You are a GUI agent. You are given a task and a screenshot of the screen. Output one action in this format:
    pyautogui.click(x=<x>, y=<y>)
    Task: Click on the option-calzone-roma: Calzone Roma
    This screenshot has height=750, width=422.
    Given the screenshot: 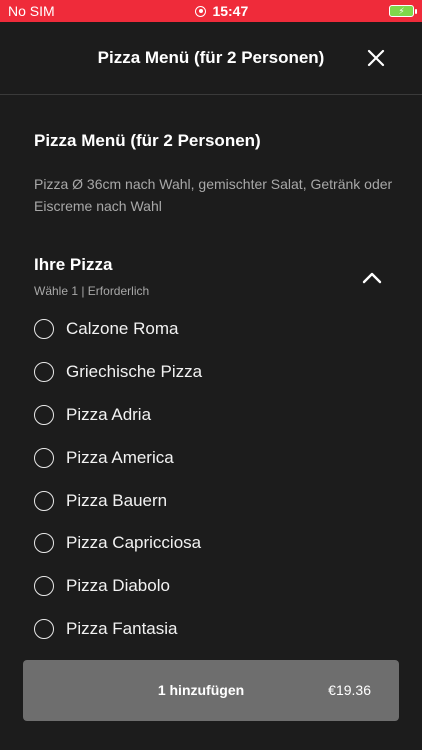 What is the action you would take?
    pyautogui.click(x=214, y=329)
    